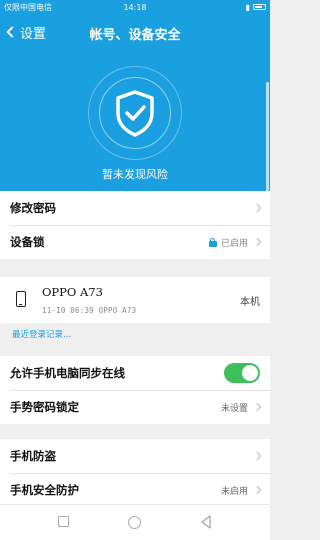 The image size is (320, 540). Describe the element at coordinates (250, 302) in the screenshot. I see `current-device-badge: 本机` at that location.